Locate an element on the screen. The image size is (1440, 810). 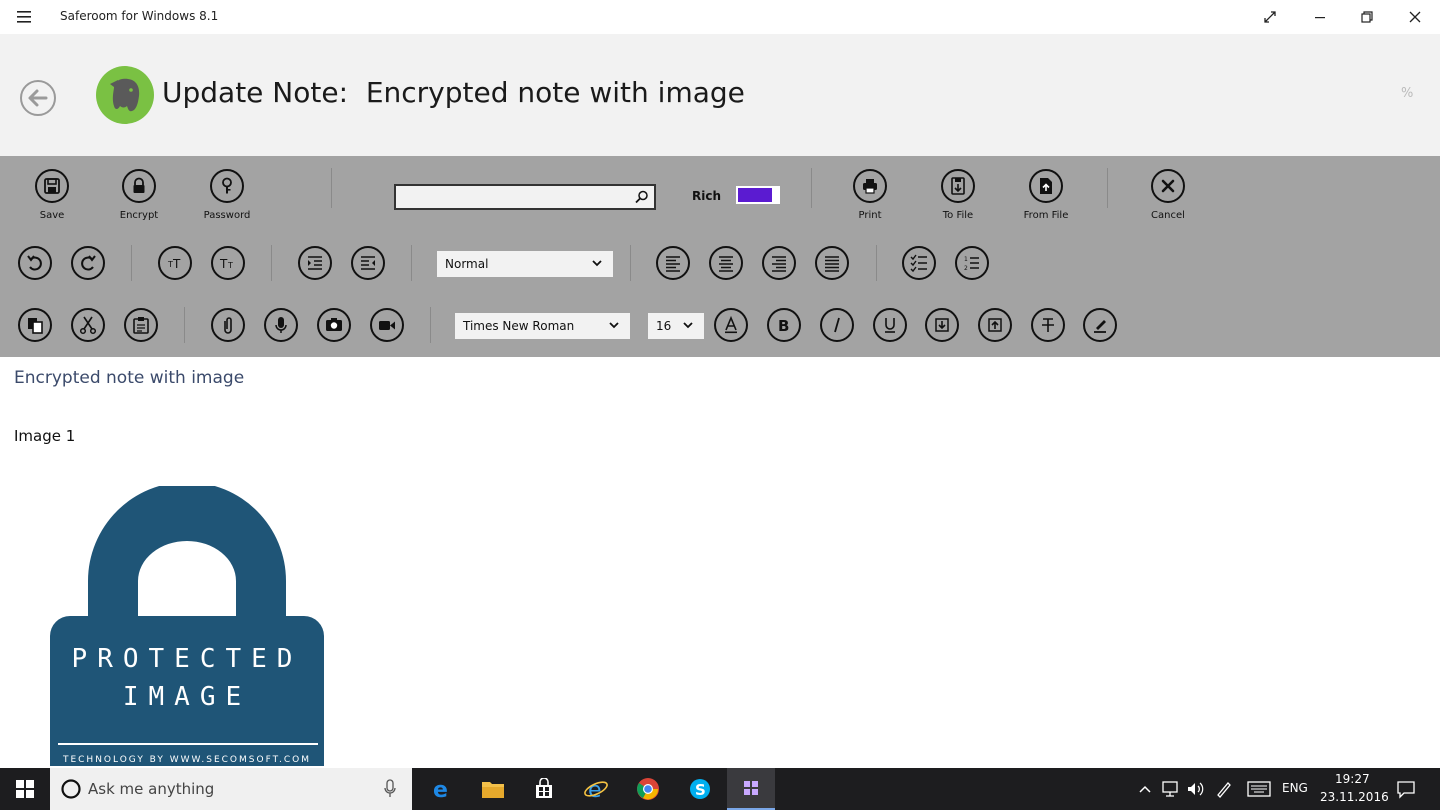
input-language: ENG is located at coordinates (1295, 788).